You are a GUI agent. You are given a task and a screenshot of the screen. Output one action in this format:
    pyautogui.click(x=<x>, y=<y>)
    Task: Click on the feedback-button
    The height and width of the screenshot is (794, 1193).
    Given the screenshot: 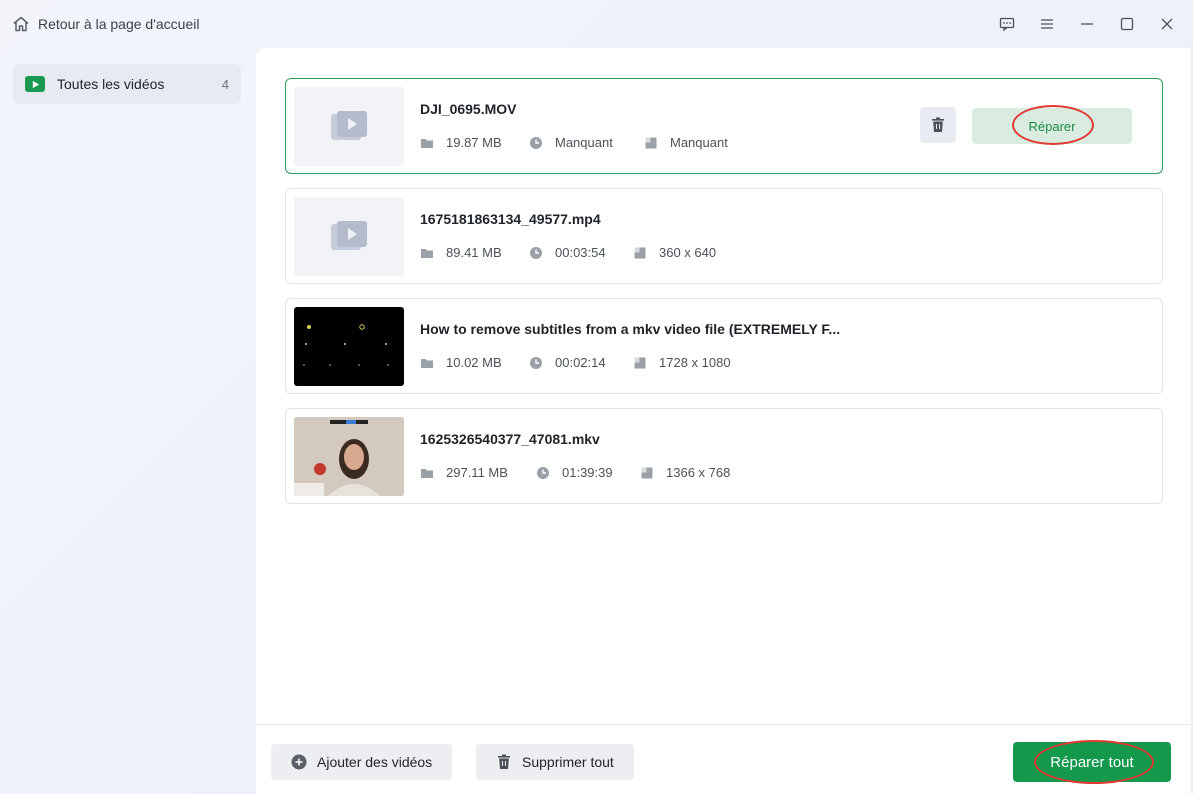 What is the action you would take?
    pyautogui.click(x=1007, y=24)
    